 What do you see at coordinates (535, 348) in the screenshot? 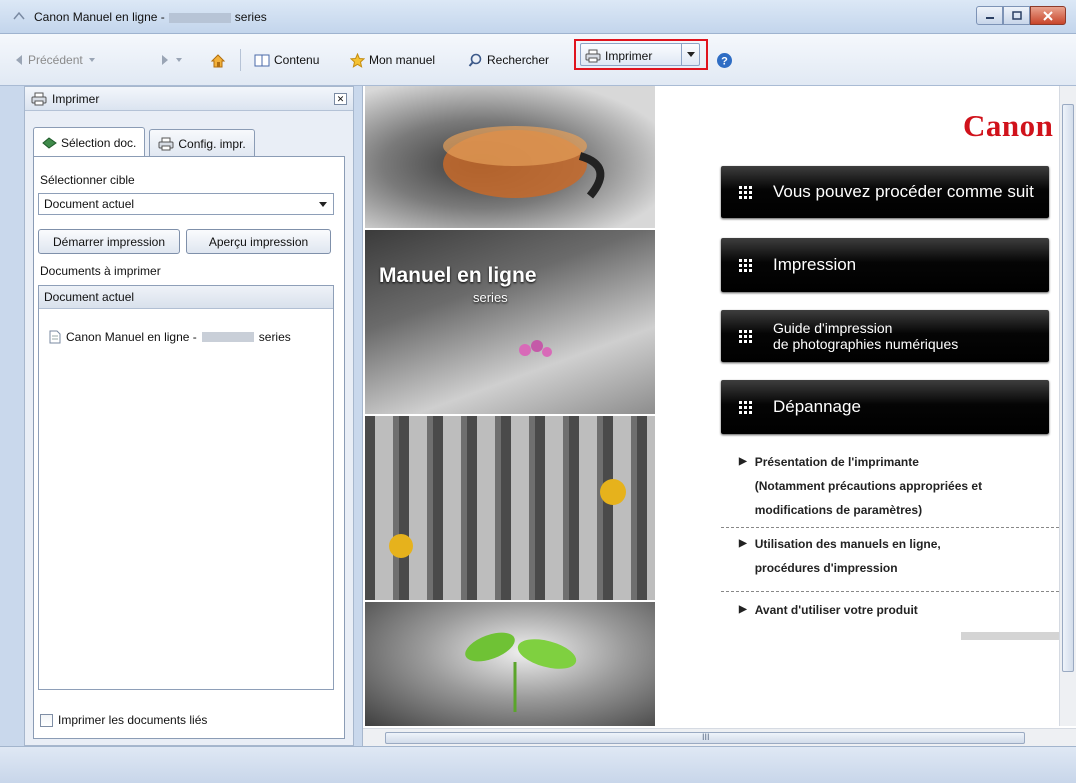
I see `flower-decoration` at bounding box center [535, 348].